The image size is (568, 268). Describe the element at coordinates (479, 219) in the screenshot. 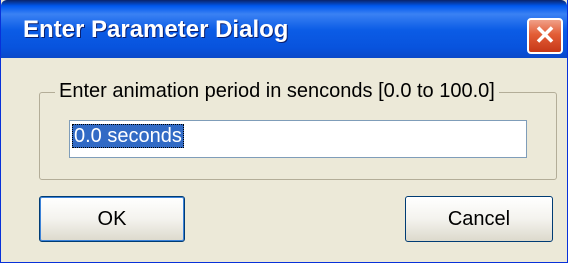

I see `cancel-button: Cancel` at that location.